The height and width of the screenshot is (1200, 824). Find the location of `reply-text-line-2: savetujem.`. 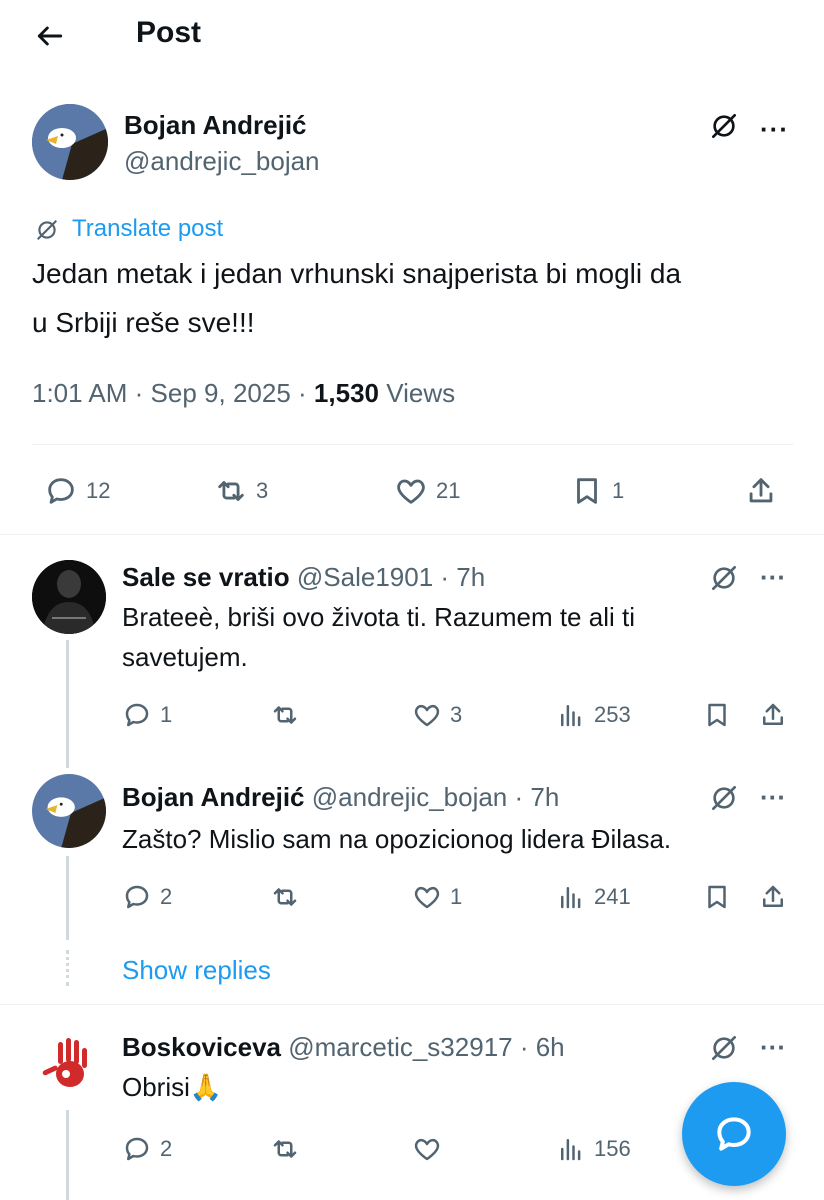

reply-text-line-2: savetujem. is located at coordinates (185, 657).